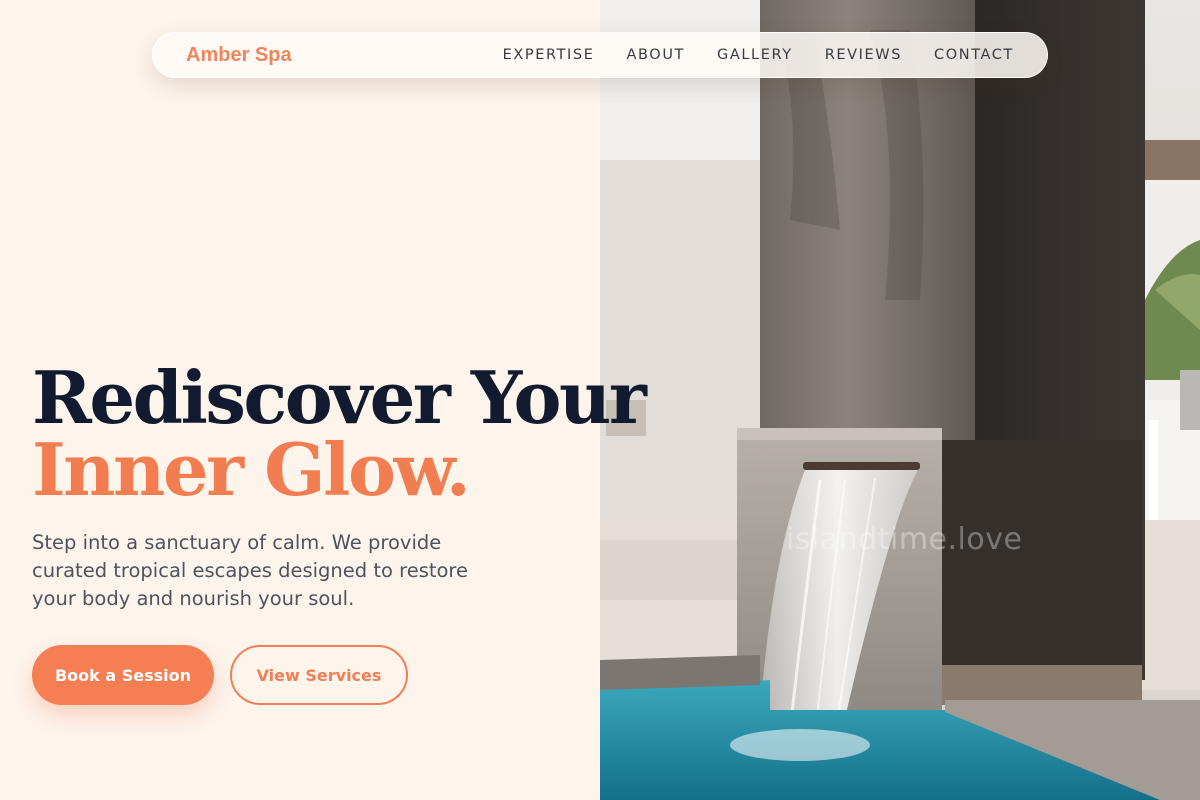 The image size is (1200, 800). I want to click on view-services-button: View Services, so click(319, 675).